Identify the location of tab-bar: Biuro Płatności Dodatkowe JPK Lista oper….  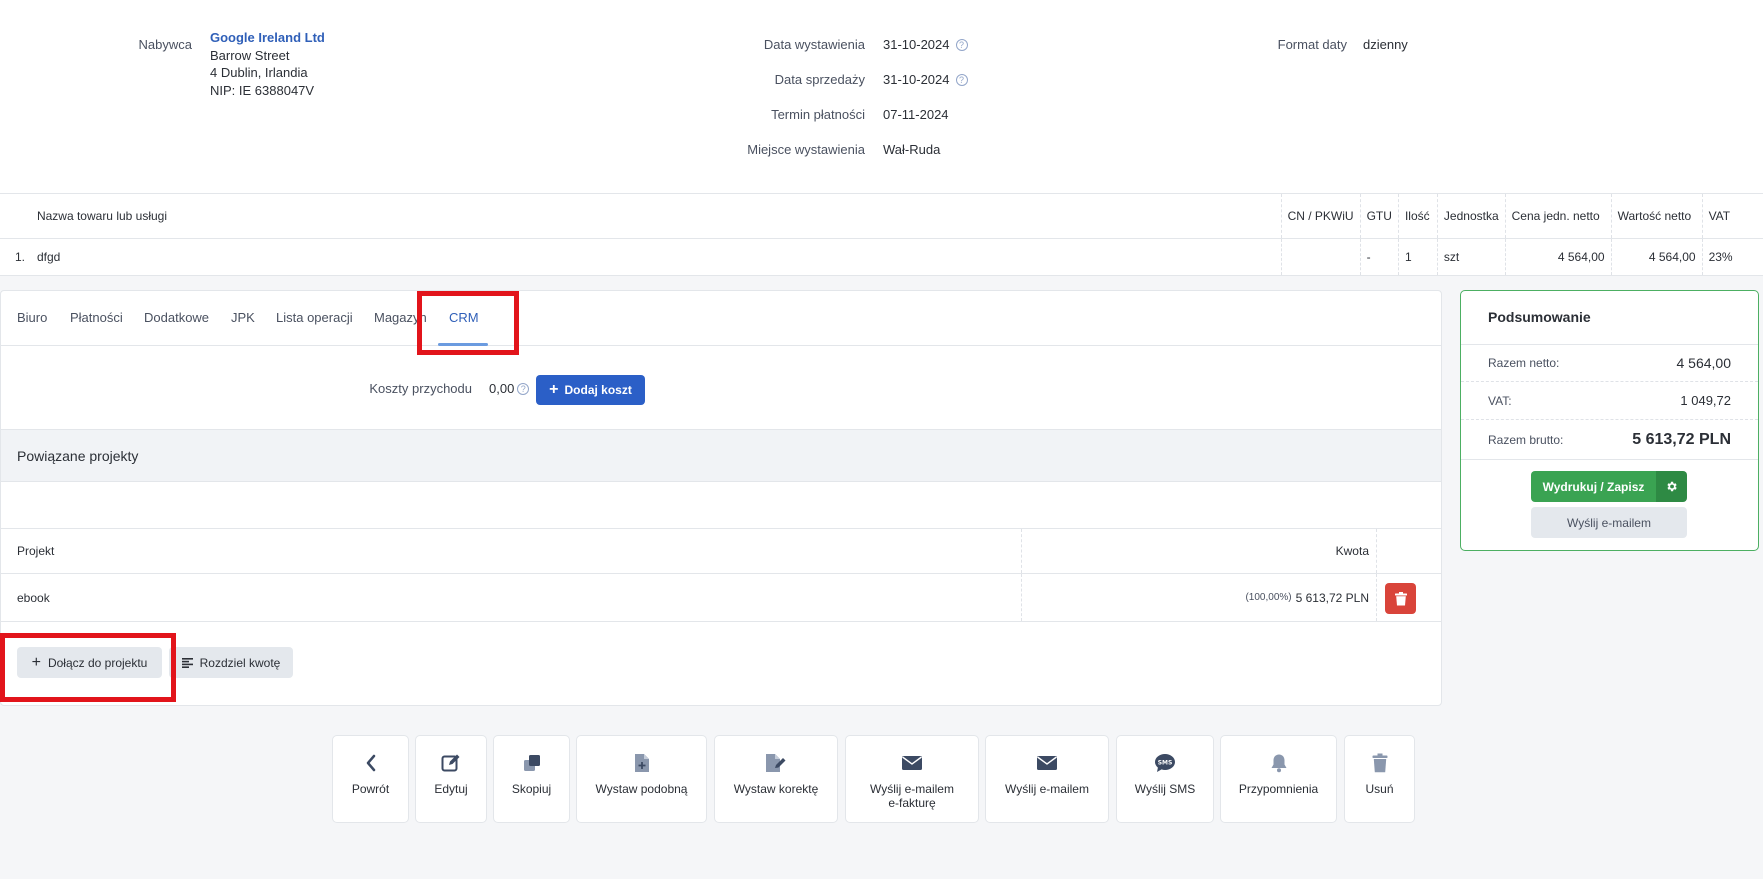
(721, 318).